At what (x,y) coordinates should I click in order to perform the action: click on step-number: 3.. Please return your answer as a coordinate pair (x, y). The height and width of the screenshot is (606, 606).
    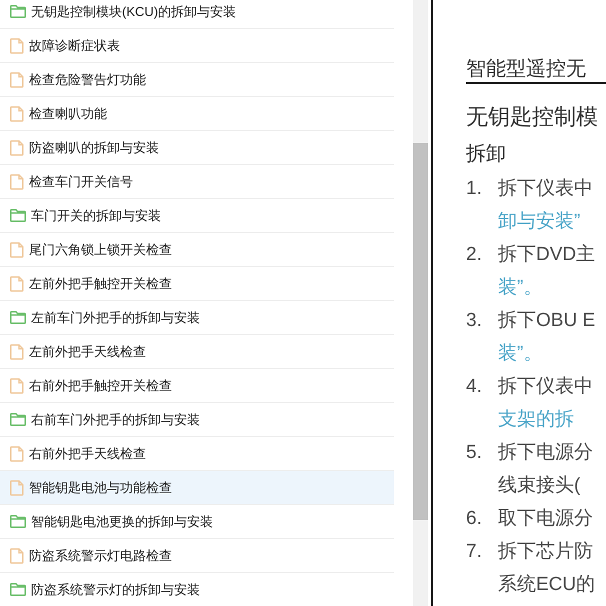
    Looking at the image, I should click on (474, 321).